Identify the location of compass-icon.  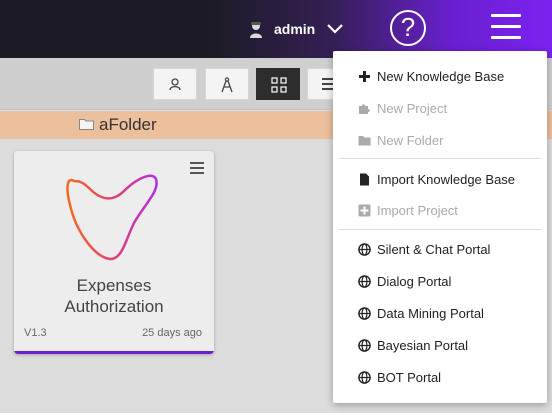
(227, 85).